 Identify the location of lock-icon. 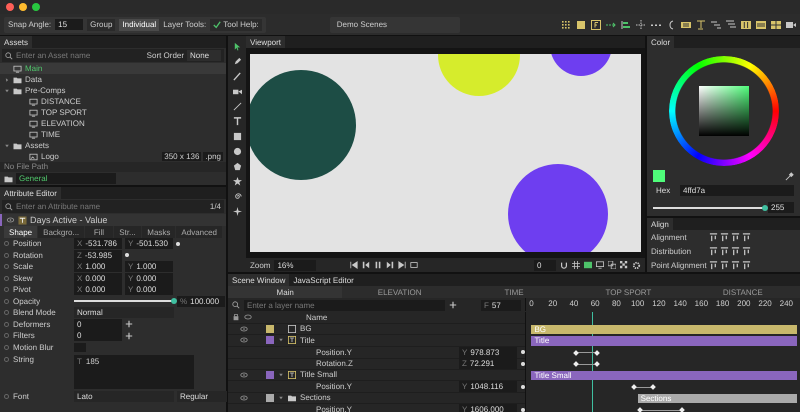
(236, 317).